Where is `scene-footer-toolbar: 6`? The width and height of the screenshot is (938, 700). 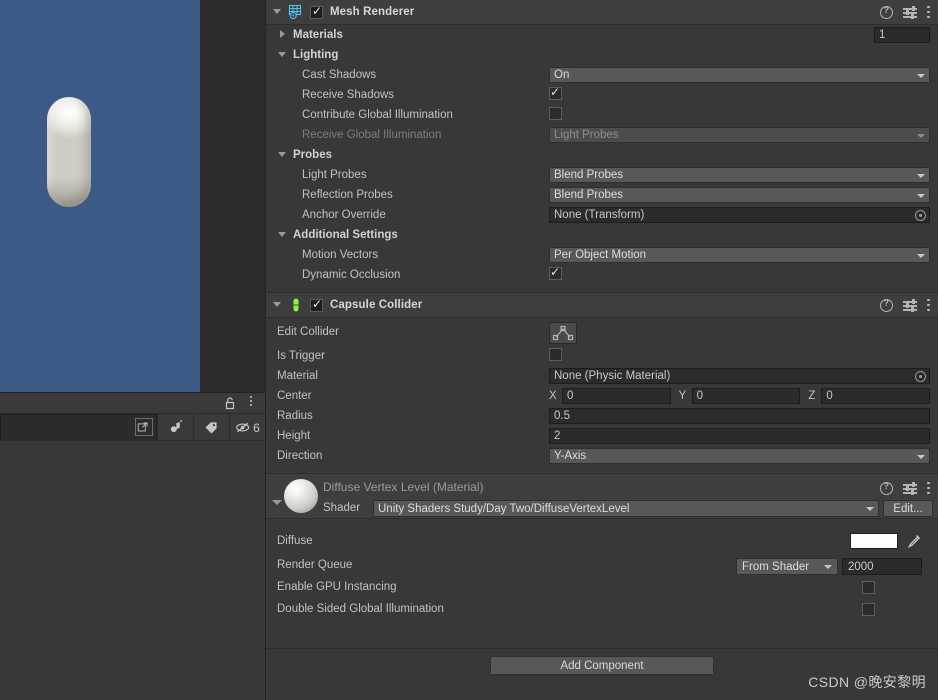
scene-footer-toolbar: 6 is located at coordinates (132, 427).